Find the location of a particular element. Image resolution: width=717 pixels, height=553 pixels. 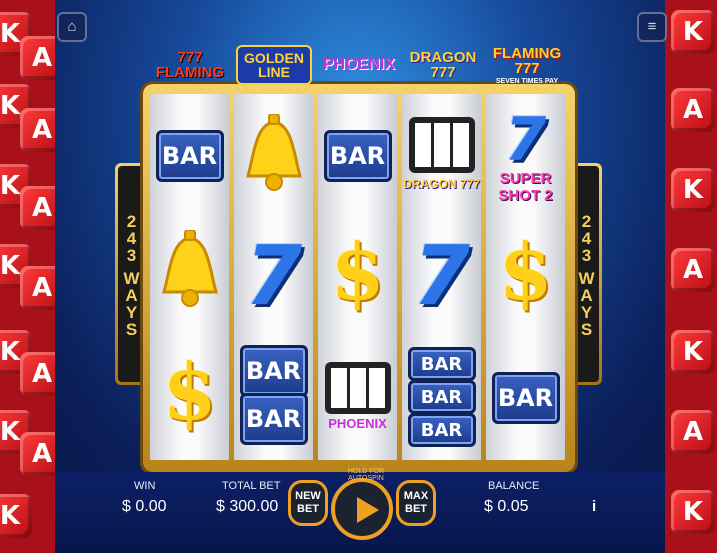

spin-button: HOLD FOR AUTOSPIN is located at coordinates (362, 504).